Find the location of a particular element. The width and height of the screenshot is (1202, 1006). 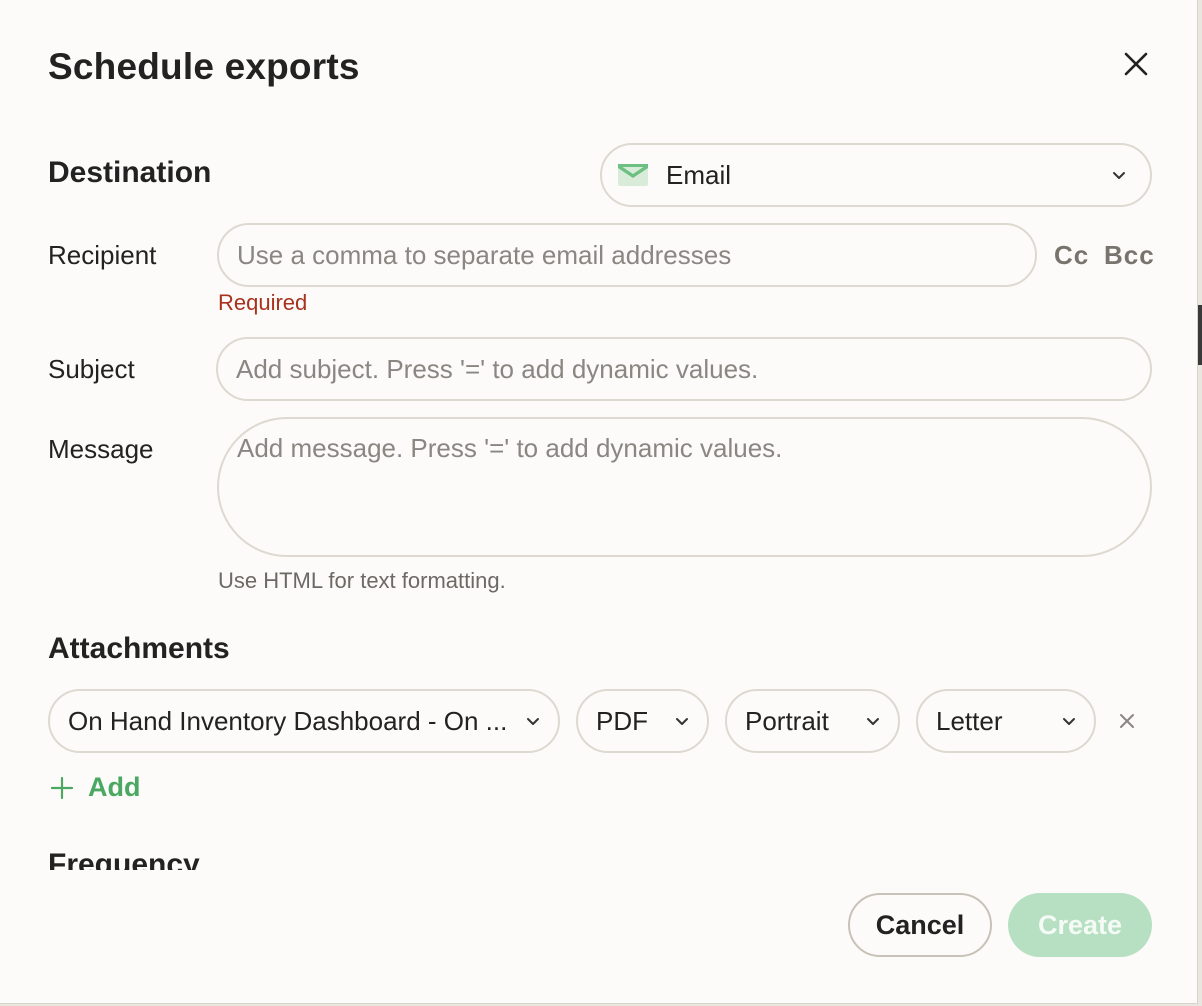

subject-label: Subject is located at coordinates (91, 369).